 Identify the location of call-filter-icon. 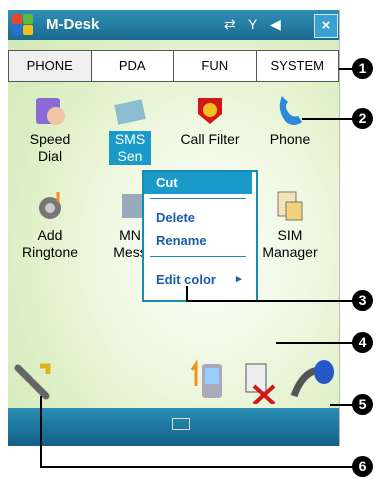
(210, 110).